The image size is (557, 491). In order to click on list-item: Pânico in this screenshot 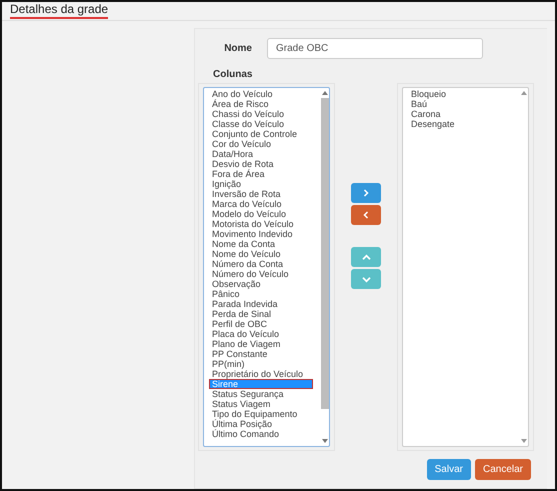, I will do `click(261, 294)`.